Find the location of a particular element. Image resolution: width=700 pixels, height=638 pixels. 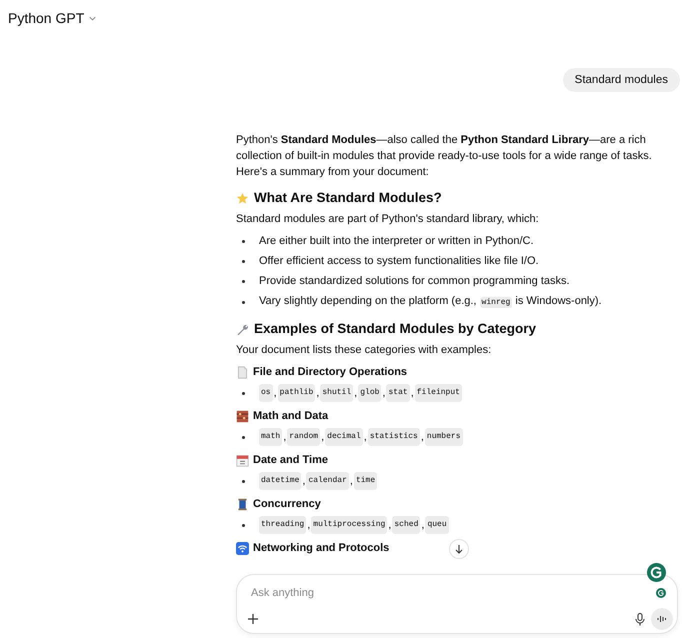

abacus-icon is located at coordinates (242, 416).